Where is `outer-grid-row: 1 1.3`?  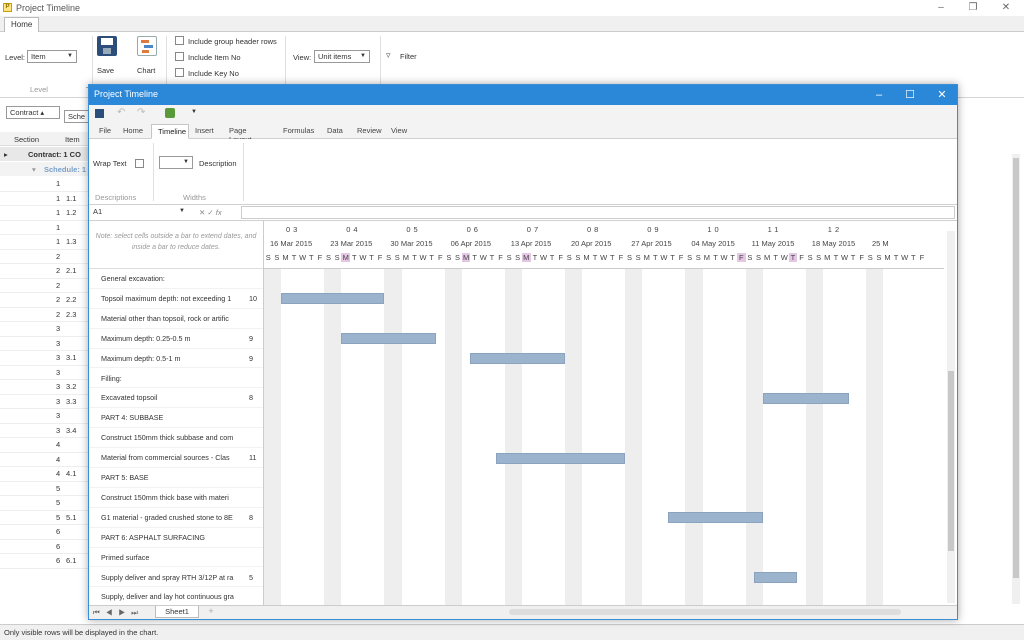
outer-grid-row: 1 1.3 is located at coordinates (45, 242).